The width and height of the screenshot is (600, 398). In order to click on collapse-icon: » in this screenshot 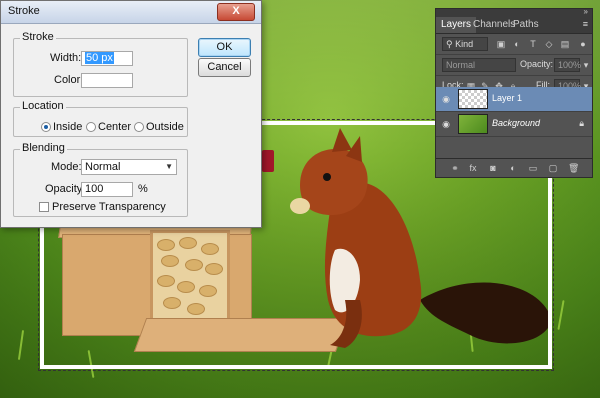, I will do `click(586, 11)`.